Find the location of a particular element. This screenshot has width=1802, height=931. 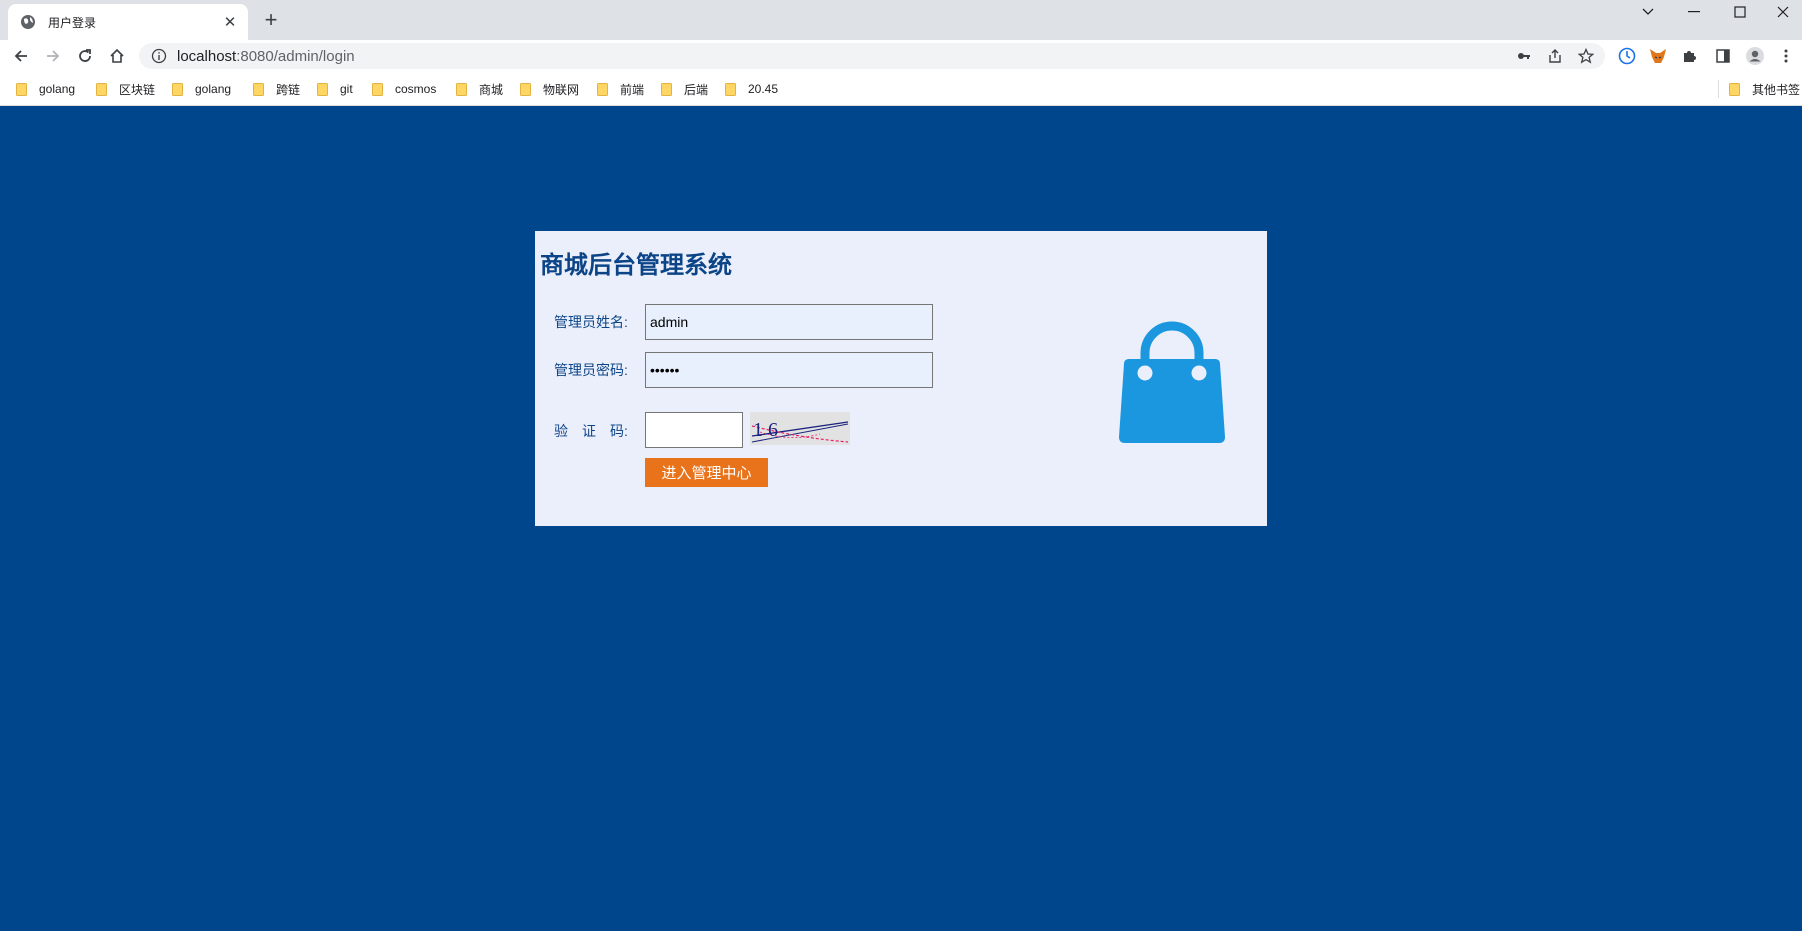

bookmark-star-button is located at coordinates (1586, 56).